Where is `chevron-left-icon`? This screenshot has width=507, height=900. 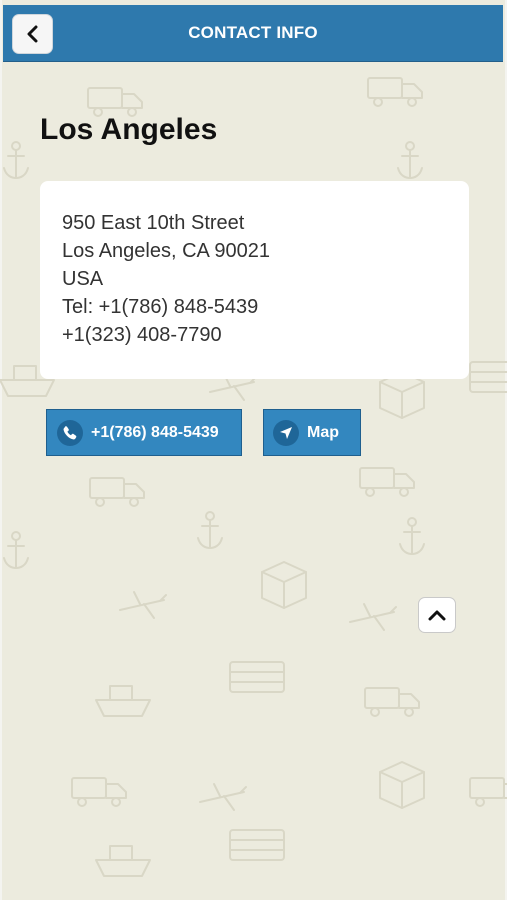 chevron-left-icon is located at coordinates (32, 34).